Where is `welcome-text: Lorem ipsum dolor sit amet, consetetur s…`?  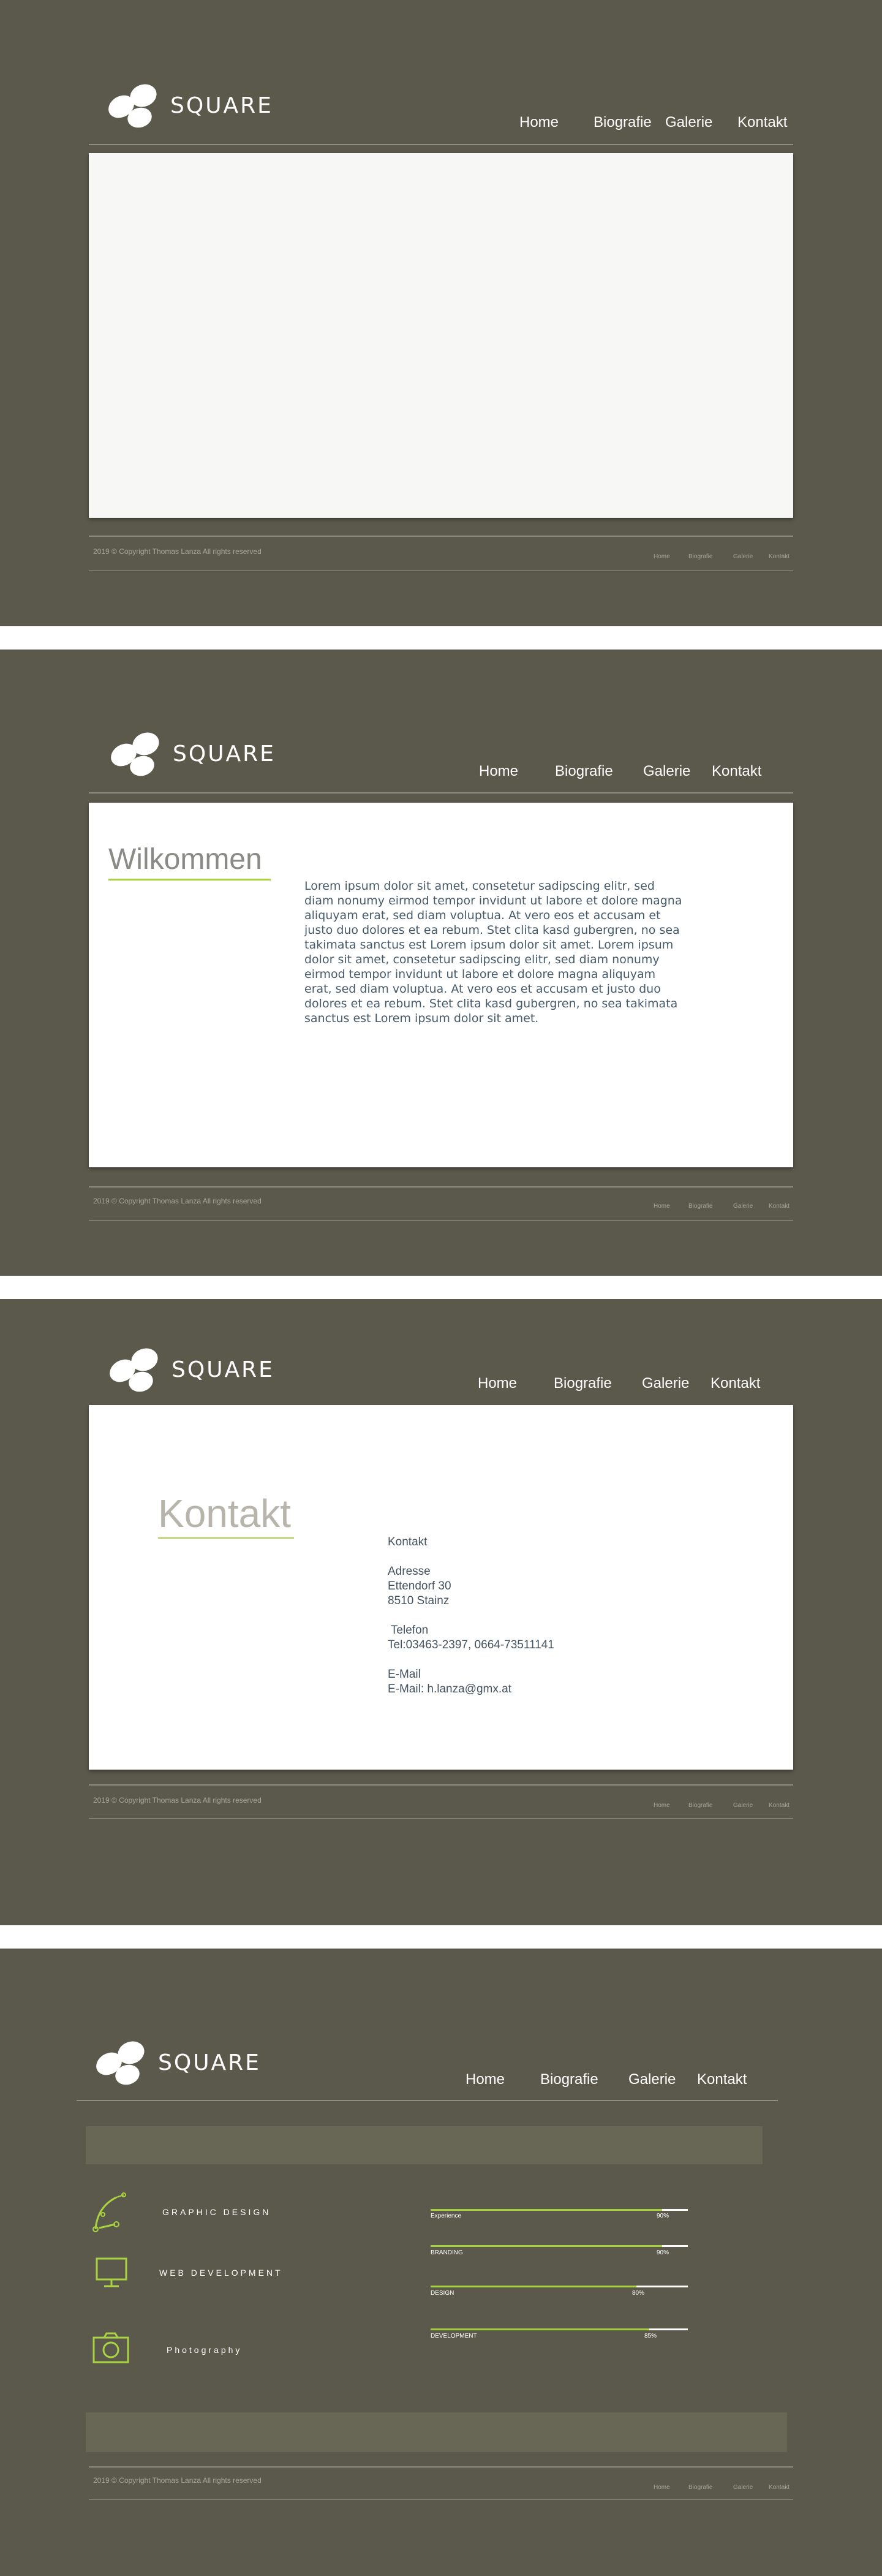
welcome-text: Lorem ipsum dolor sit amet, consetetur s… is located at coordinates (493, 952).